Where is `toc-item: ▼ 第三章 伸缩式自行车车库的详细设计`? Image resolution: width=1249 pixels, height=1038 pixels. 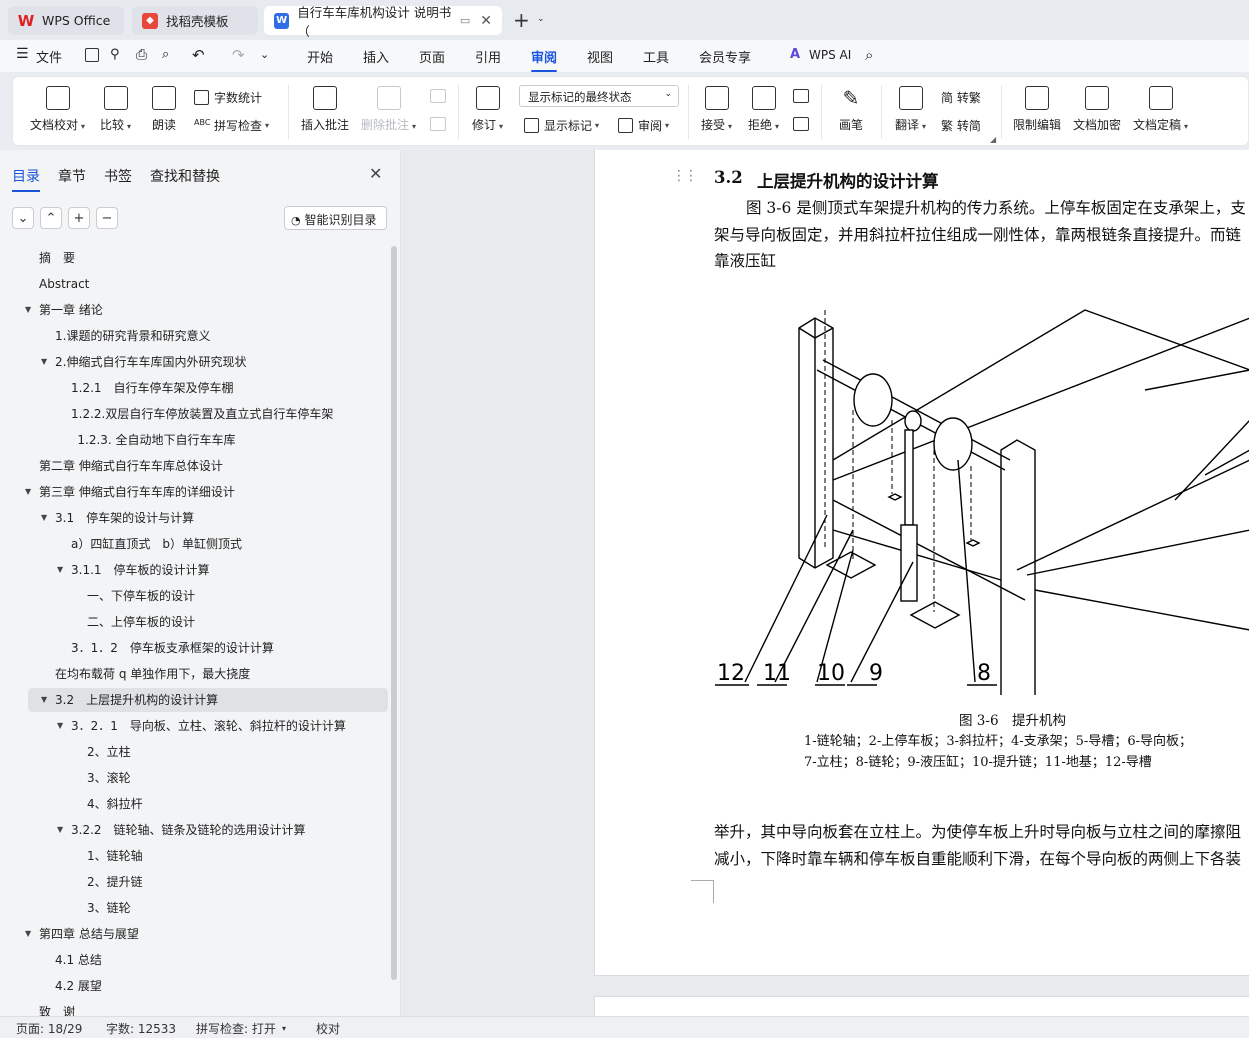 toc-item: ▼ 第三章 伸缩式自行车车库的详细设计 is located at coordinates (130, 492).